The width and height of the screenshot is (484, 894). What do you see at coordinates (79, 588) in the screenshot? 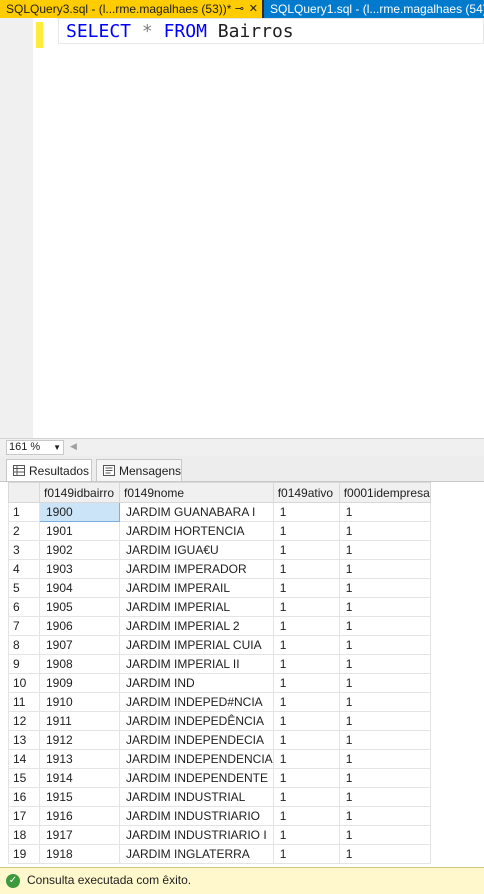
I see `table-cell: 1904` at bounding box center [79, 588].